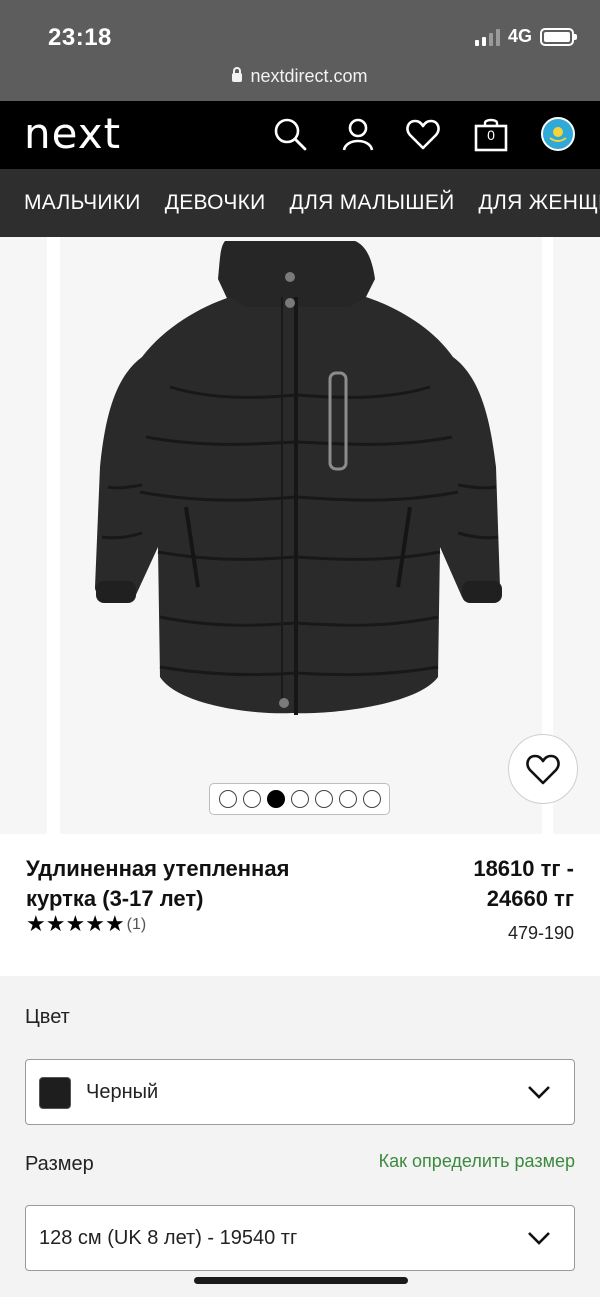 The width and height of the screenshot is (600, 1297). I want to click on site-header: next 0, so click(300, 135).